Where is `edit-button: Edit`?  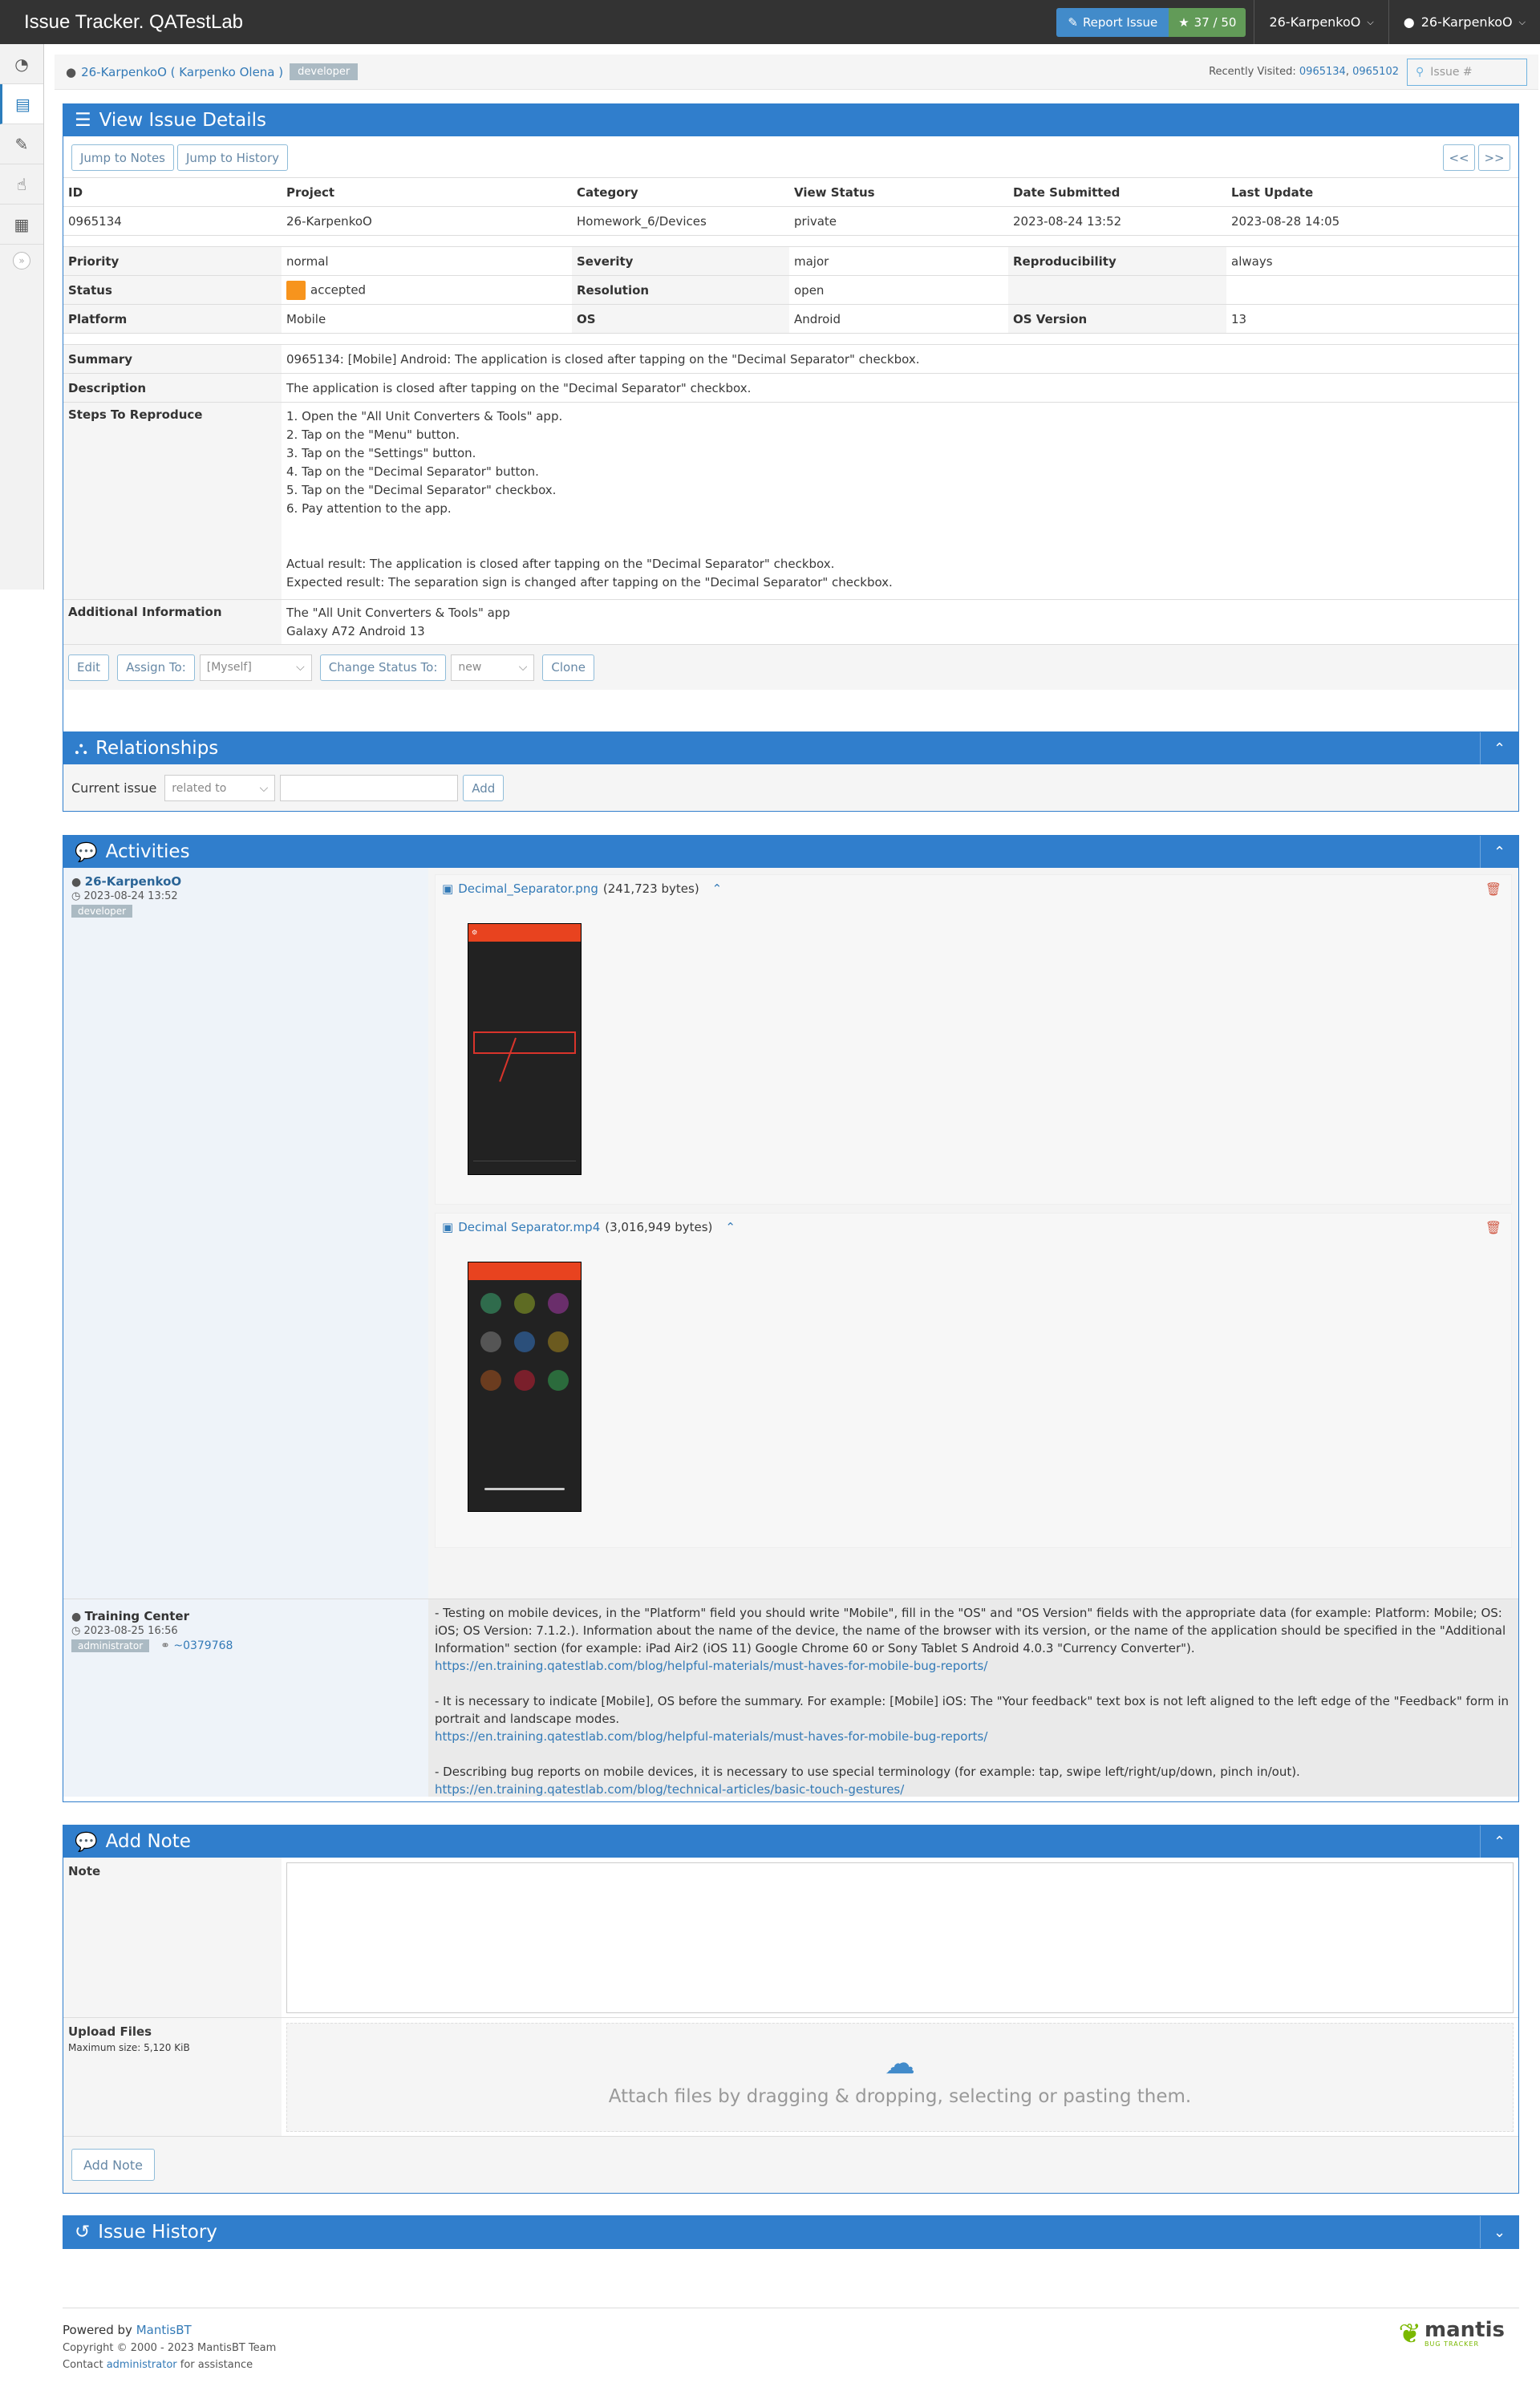
edit-button: Edit is located at coordinates (89, 667).